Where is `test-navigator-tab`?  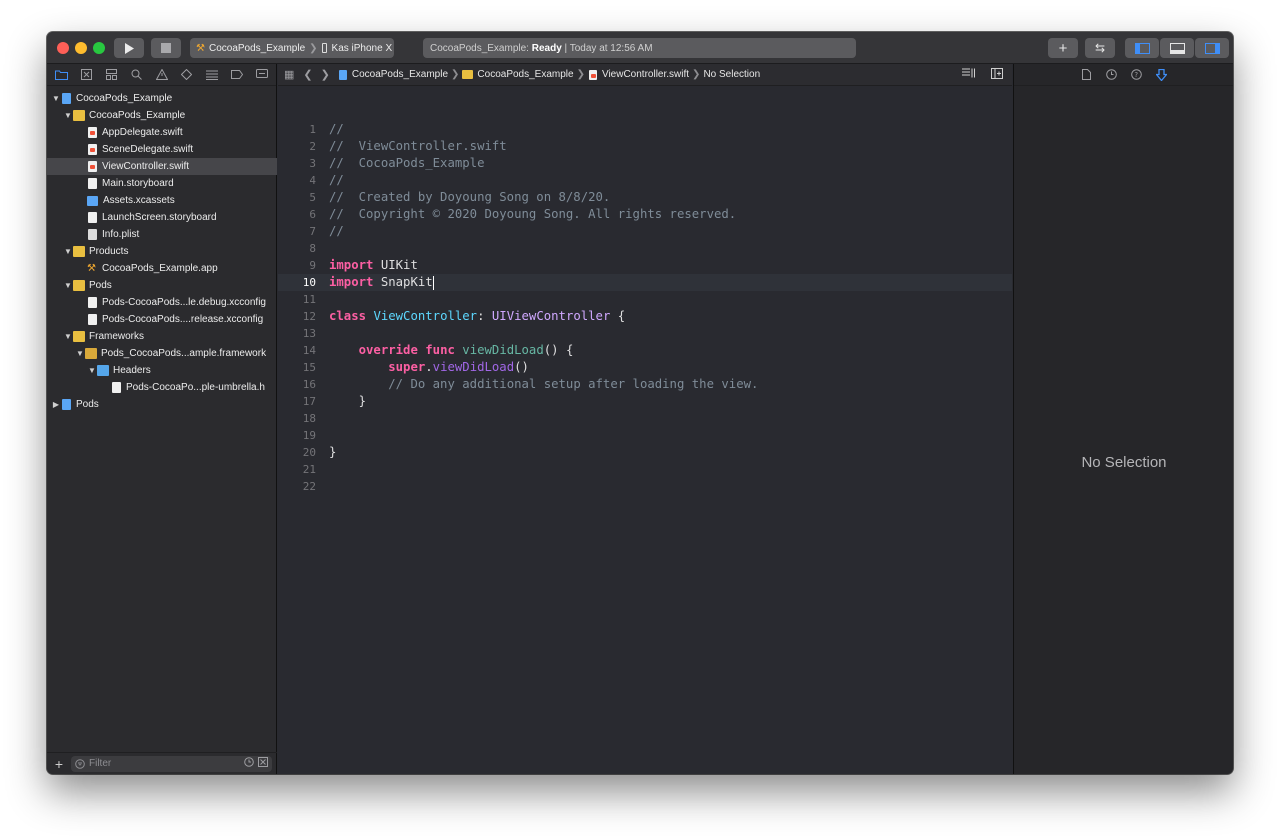 test-navigator-tab is located at coordinates (186, 75).